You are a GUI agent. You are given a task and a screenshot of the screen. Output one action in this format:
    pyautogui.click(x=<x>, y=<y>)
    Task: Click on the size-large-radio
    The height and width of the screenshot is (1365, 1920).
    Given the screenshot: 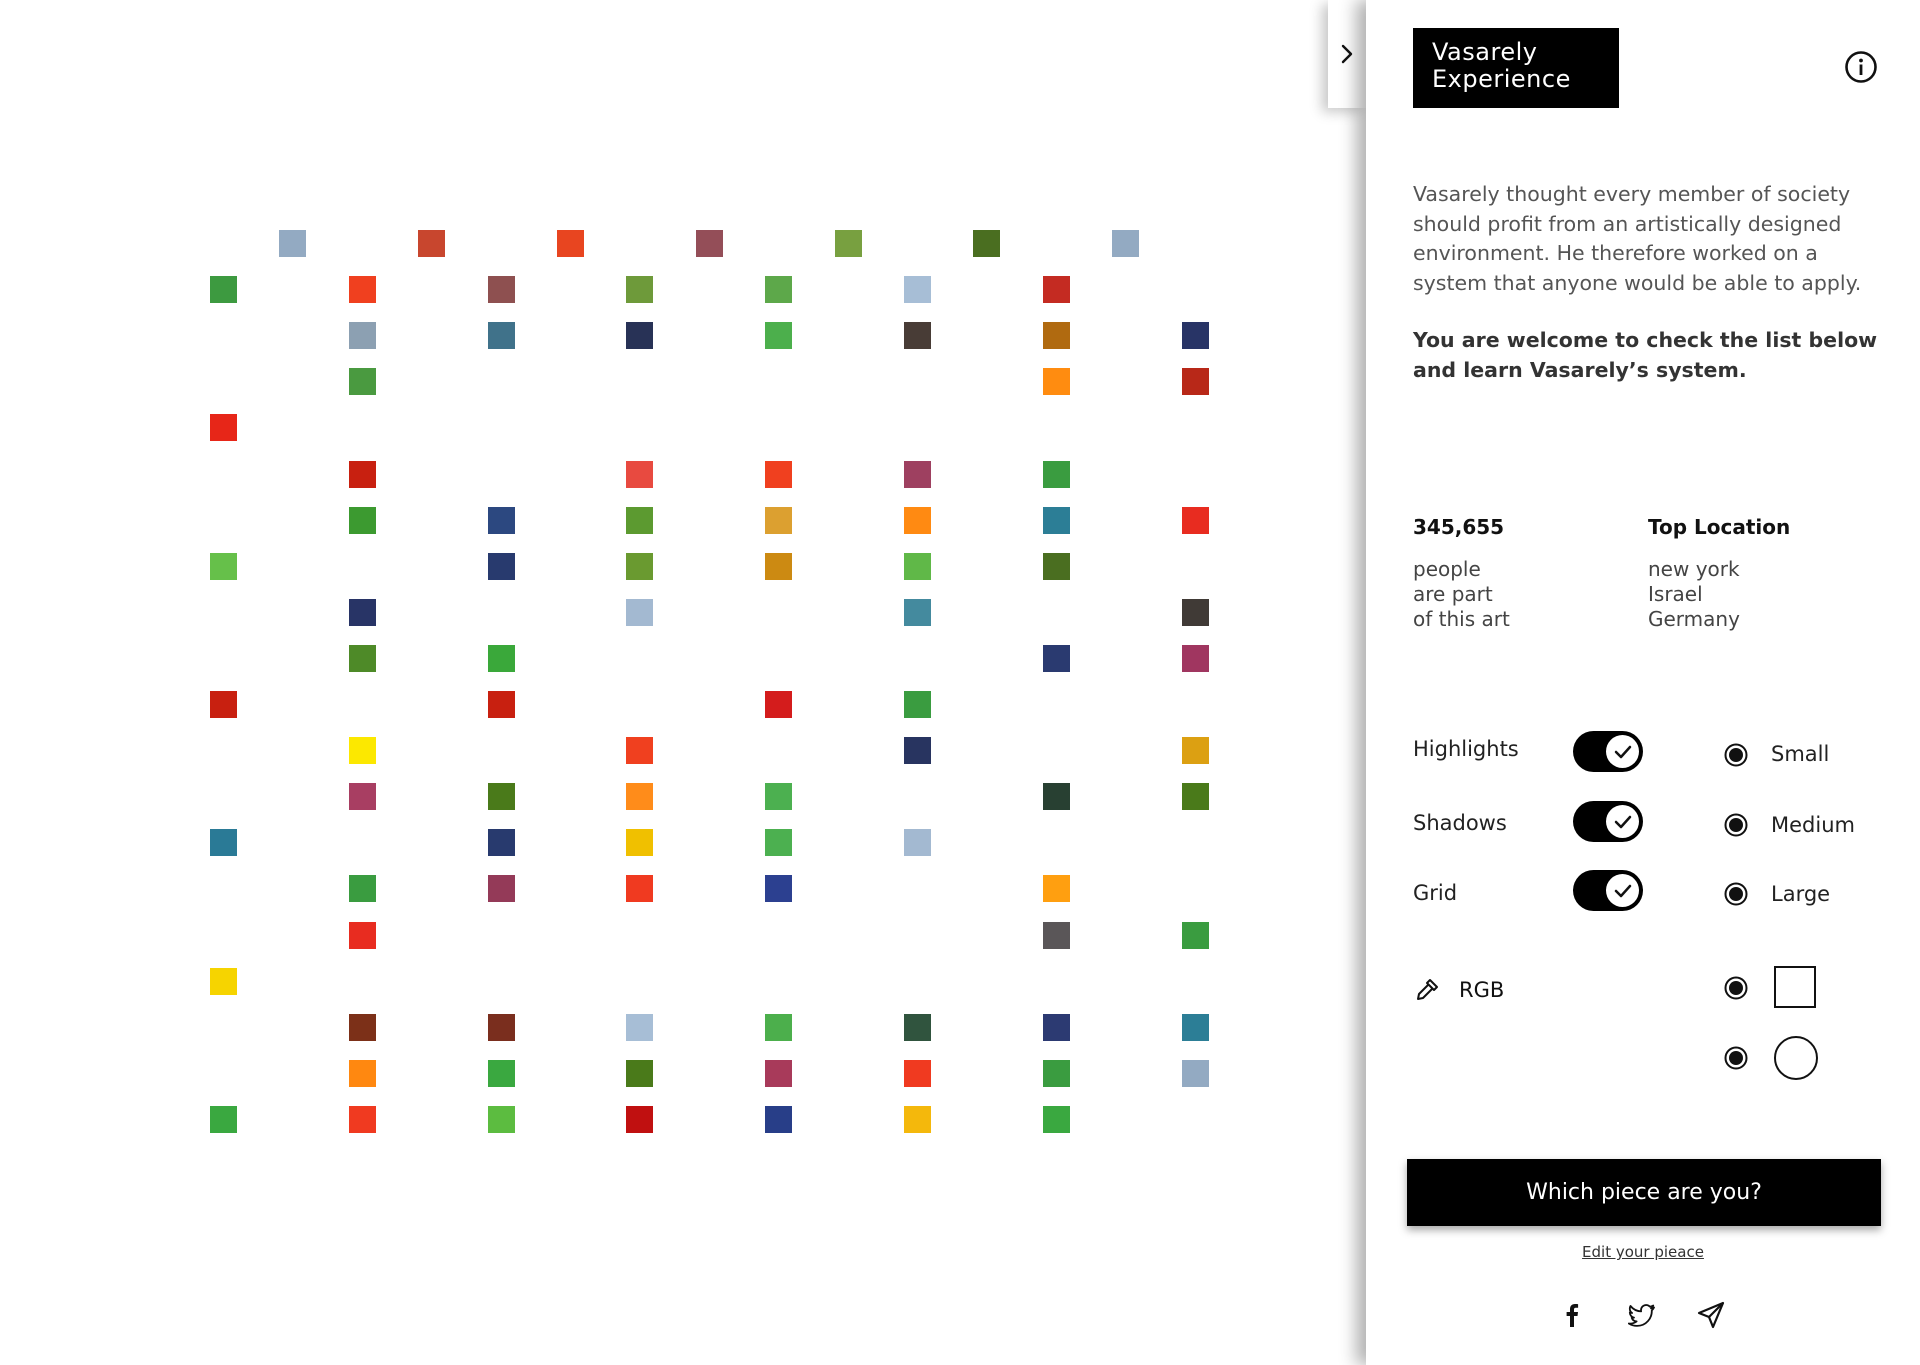 What is the action you would take?
    pyautogui.click(x=1736, y=894)
    